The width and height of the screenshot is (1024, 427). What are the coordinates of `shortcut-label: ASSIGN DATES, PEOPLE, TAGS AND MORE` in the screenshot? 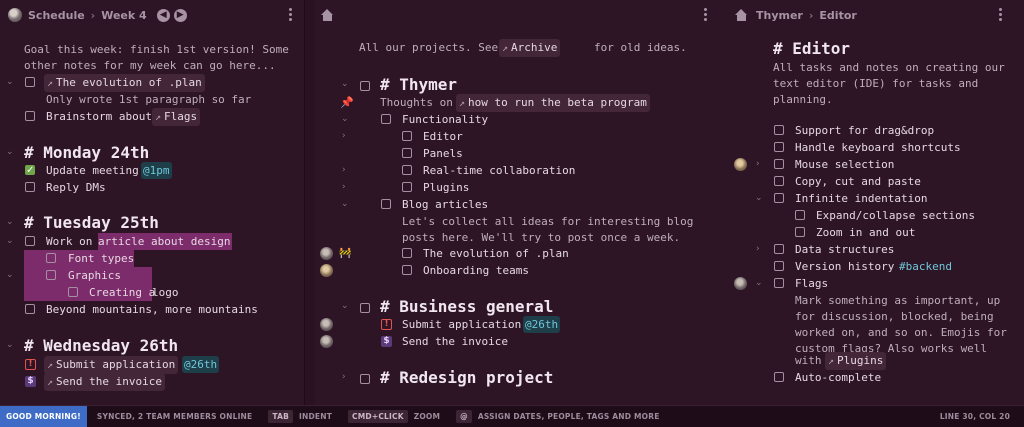 It's located at (568, 416).